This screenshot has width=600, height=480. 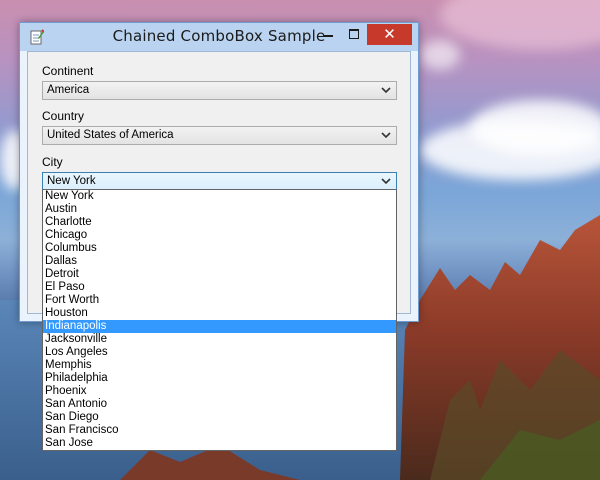 I want to click on city-option: Dallas, so click(x=219, y=261).